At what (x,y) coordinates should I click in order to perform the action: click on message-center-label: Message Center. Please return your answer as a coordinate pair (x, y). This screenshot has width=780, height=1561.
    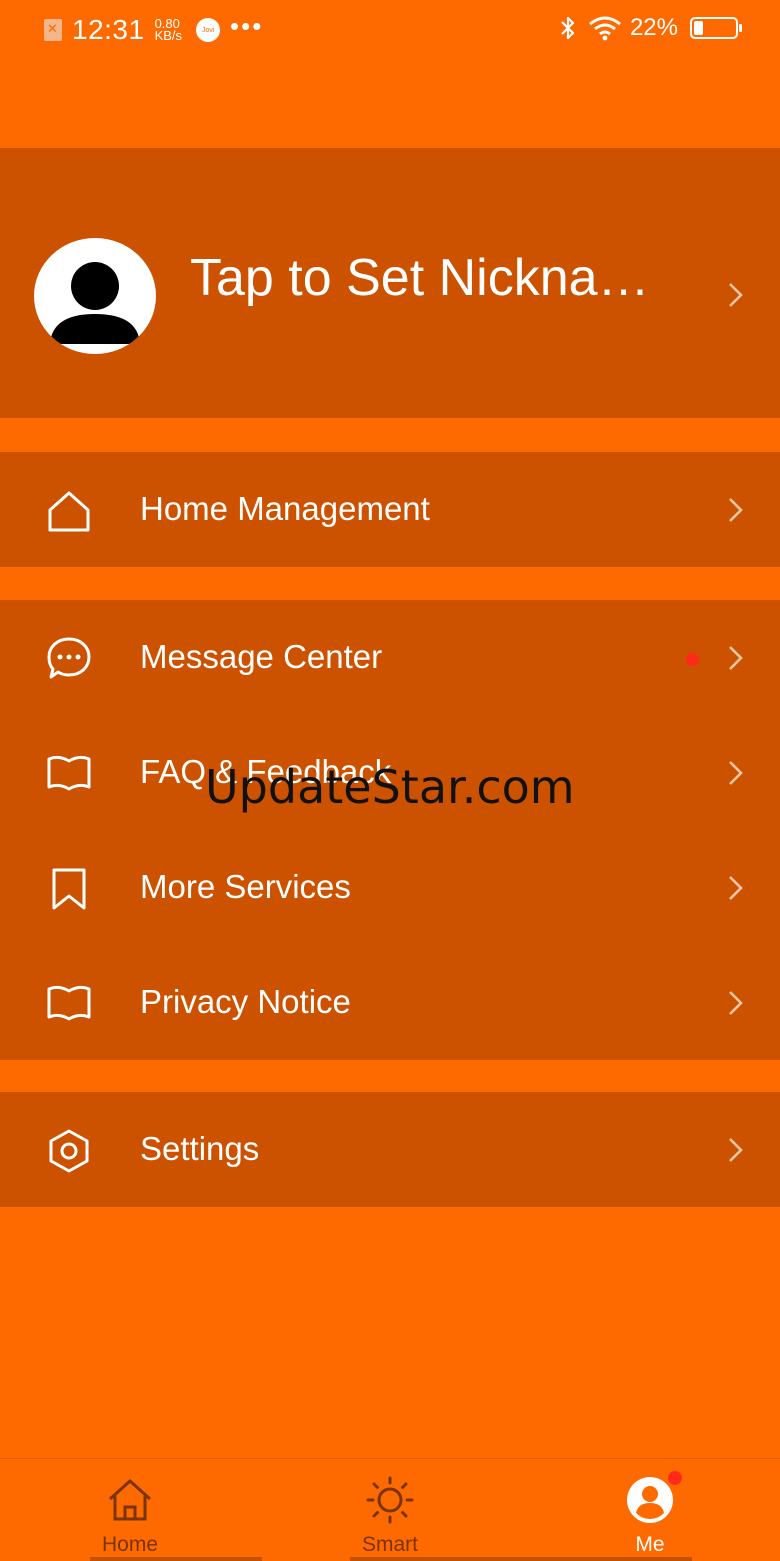
    Looking at the image, I should click on (261, 656).